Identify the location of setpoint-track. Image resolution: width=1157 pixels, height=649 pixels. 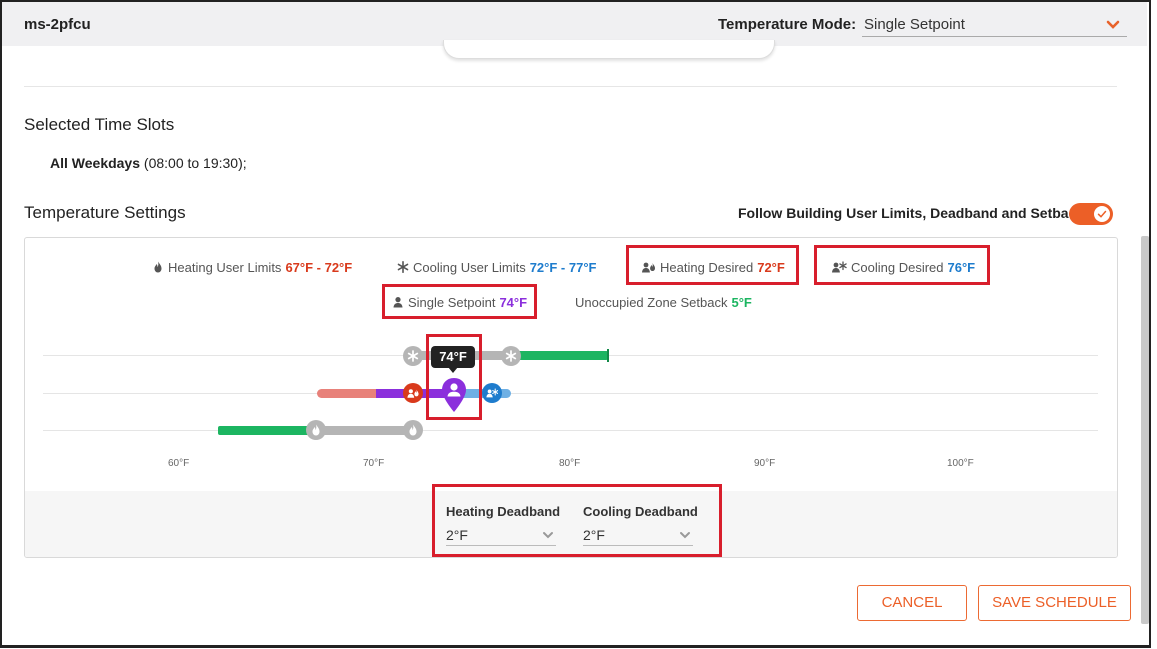
(570, 393).